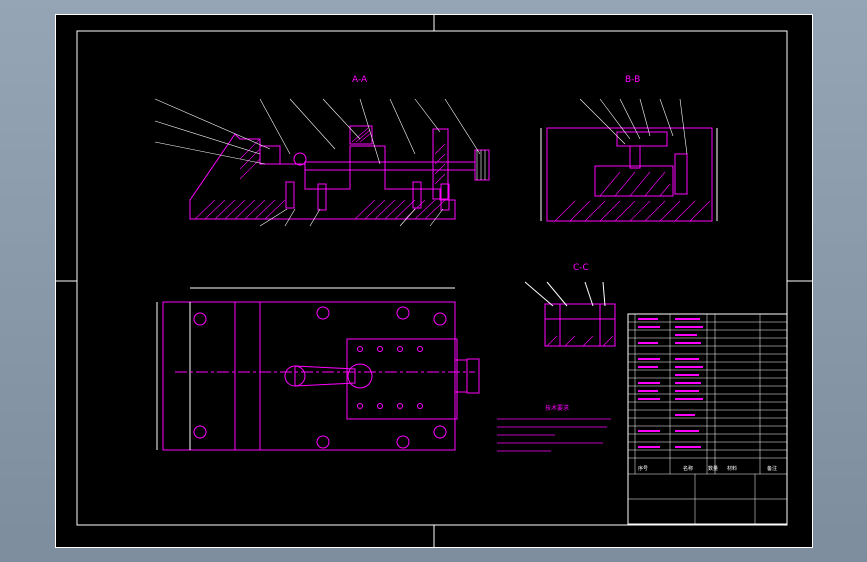  What do you see at coordinates (325, 376) in the screenshot?
I see `plan-lever-arm` at bounding box center [325, 376].